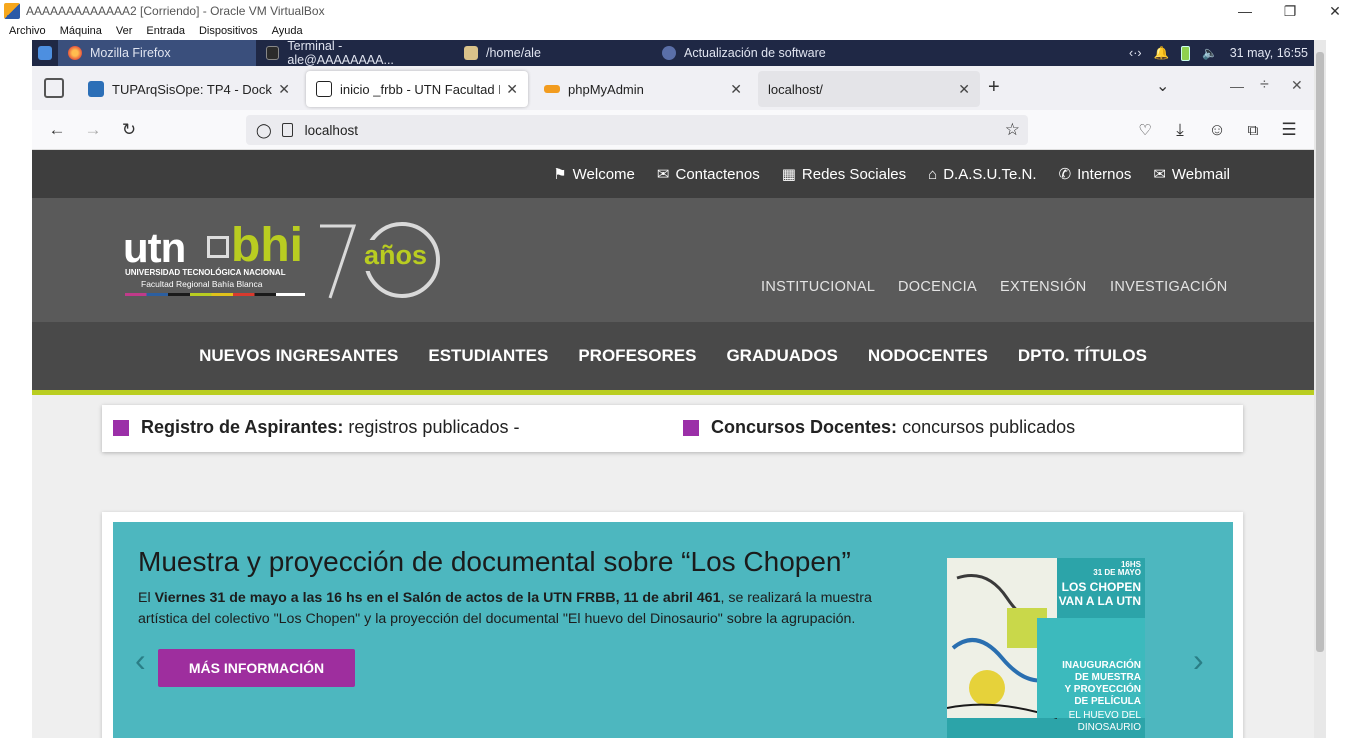 The width and height of the screenshot is (1359, 738). I want to click on nav-investigacion: INVESTIGACIÓN, so click(1169, 287).